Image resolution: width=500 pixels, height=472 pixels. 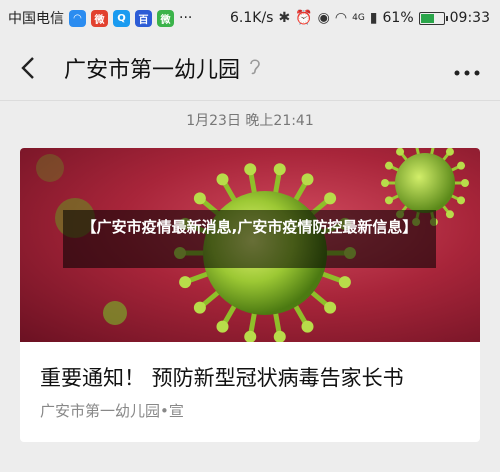 I want to click on bluetooth-icon: ✱, so click(x=284, y=18).